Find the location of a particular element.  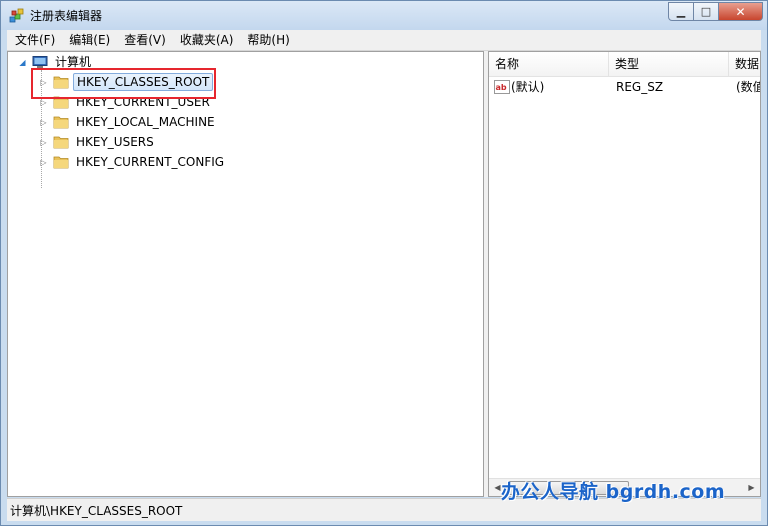

list-header: 名称 类型 数据 is located at coordinates (624, 64).